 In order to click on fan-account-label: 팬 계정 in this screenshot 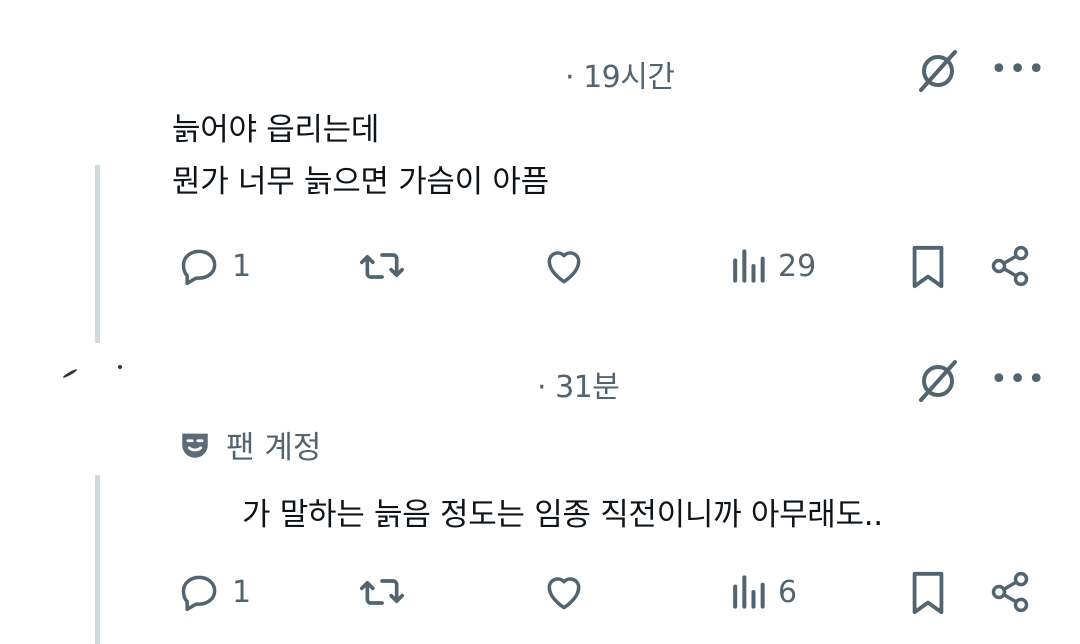, I will do `click(249, 444)`.